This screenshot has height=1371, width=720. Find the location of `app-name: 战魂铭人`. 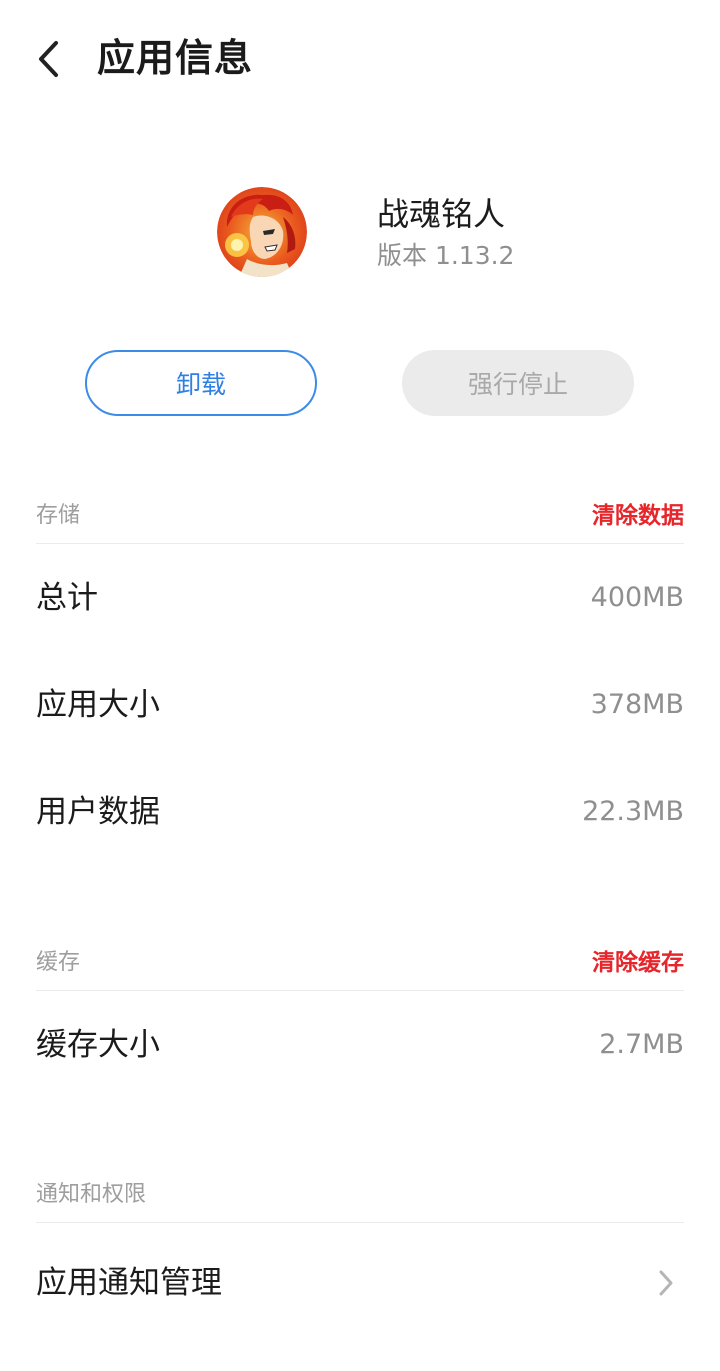

app-name: 战魂铭人 is located at coordinates (441, 214).